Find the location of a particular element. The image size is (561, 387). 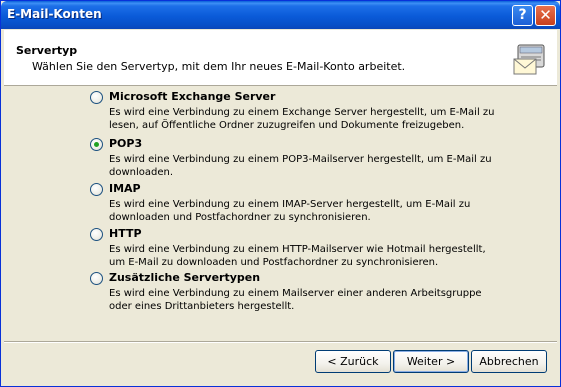

footer-divider is located at coordinates (280, 342).